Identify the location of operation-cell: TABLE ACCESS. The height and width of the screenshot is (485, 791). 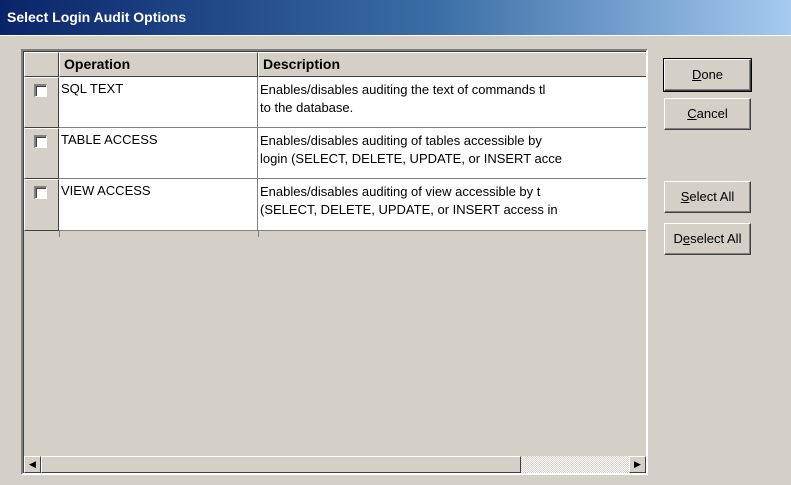
(158, 153).